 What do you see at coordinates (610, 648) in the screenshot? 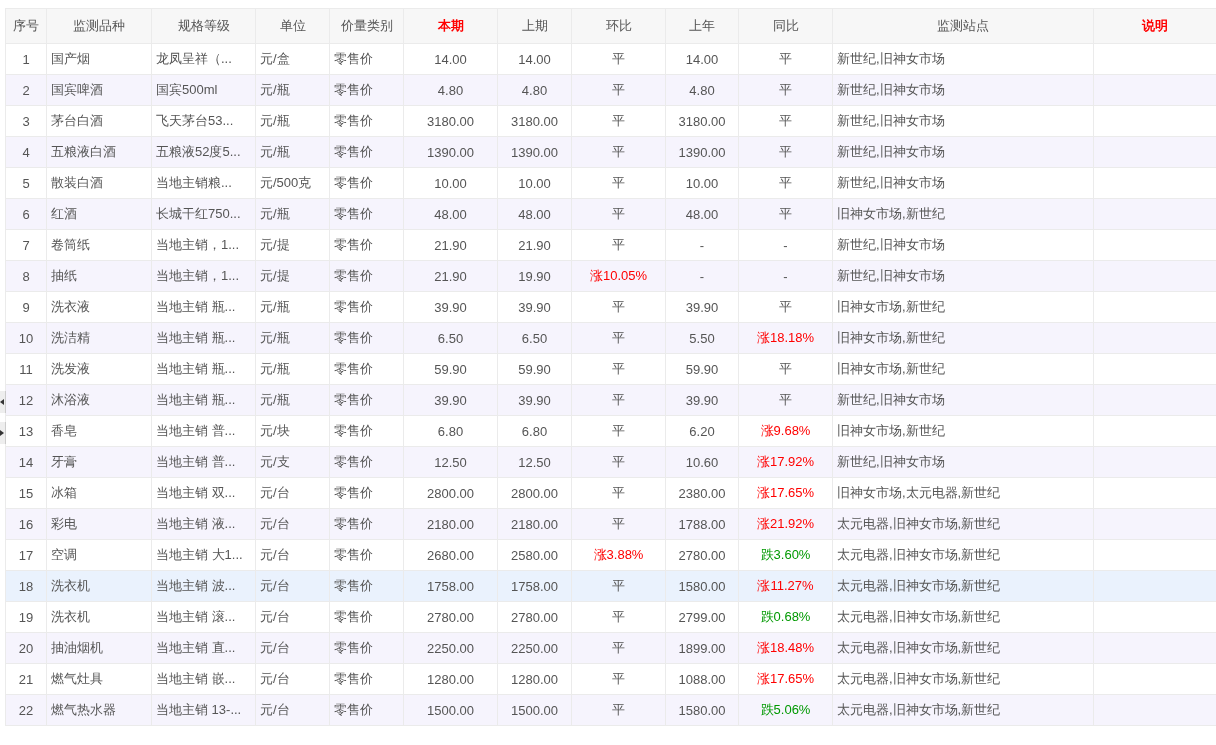
I see `table-row: 20 抽油烟机 当地主销 直... 元/台 零售价 2250.00 2250.00 平 1899.00 涨18.48% 太元电器,旧神女市场,新世纪` at bounding box center [610, 648].